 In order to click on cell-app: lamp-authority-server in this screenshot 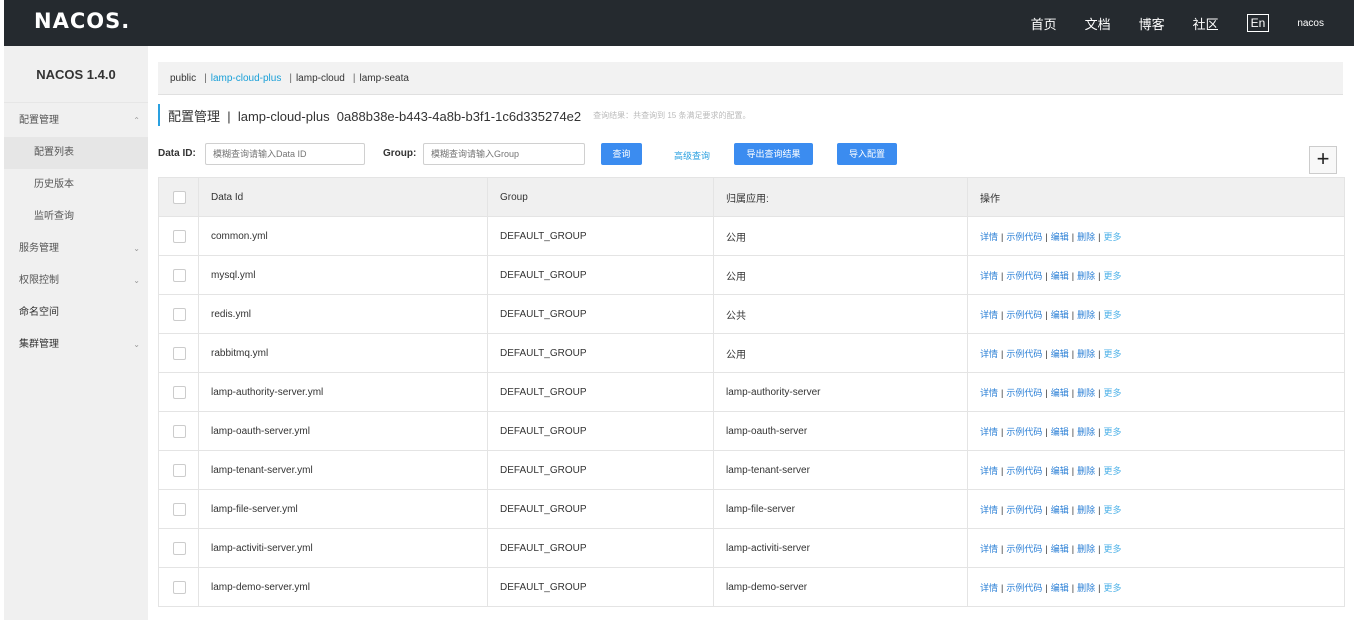, I will do `click(840, 392)`.